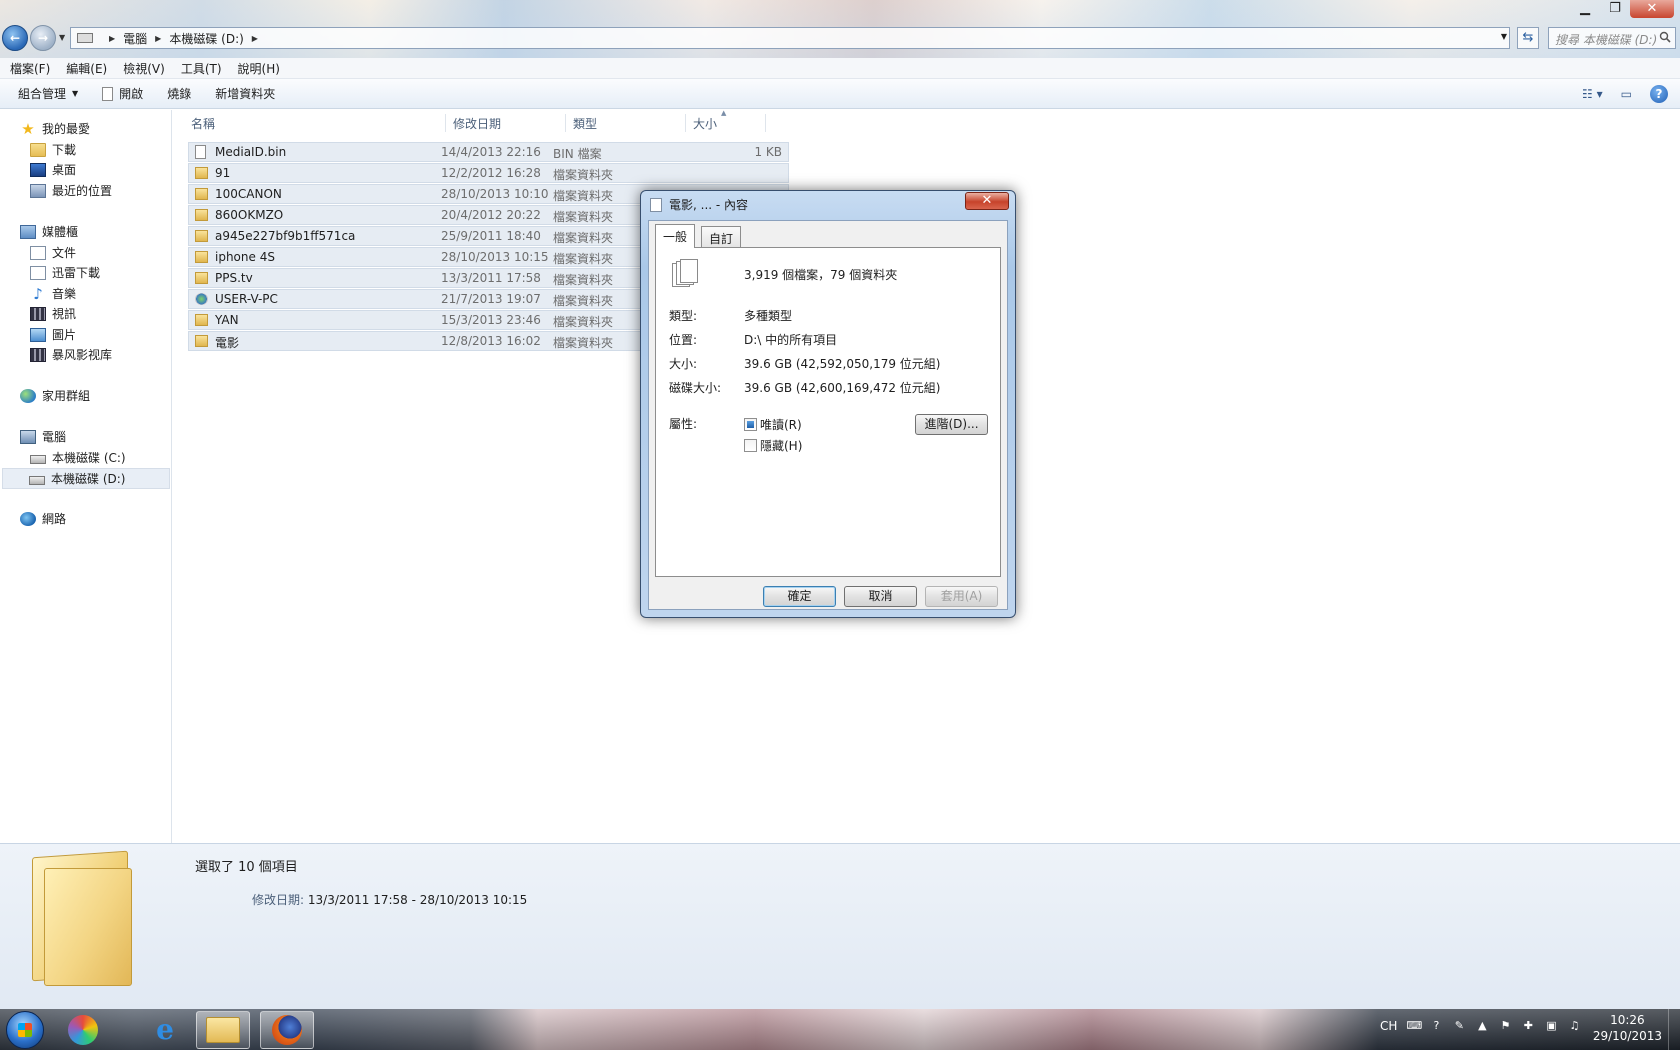 Image resolution: width=1680 pixels, height=1050 pixels. I want to click on column-header-name: 名稱, so click(203, 123).